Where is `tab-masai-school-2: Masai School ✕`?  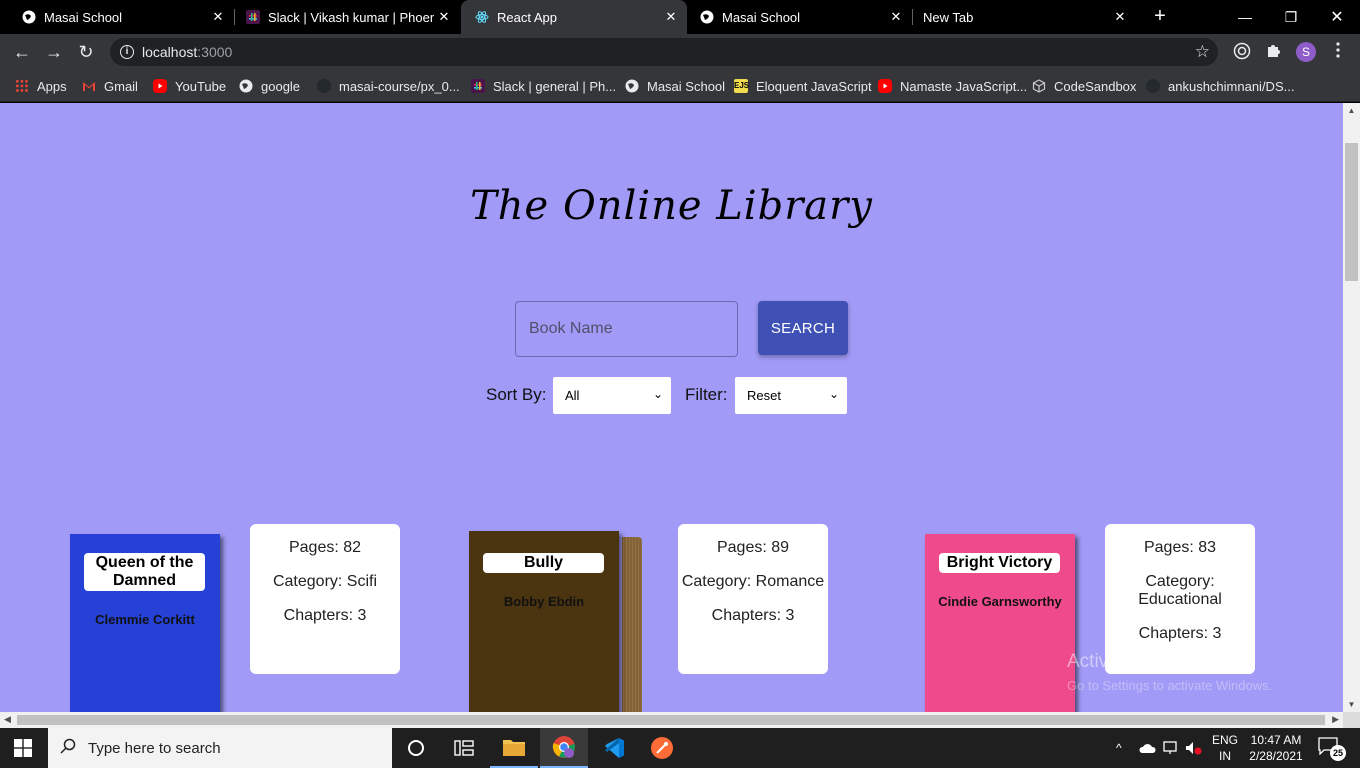
tab-masai-school-2: Masai School ✕ is located at coordinates (799, 17).